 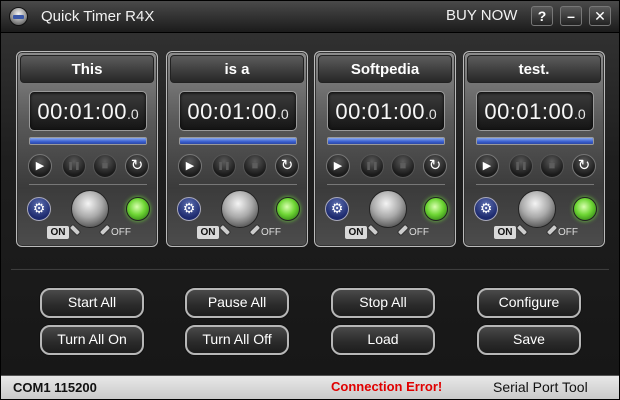 What do you see at coordinates (385, 69) in the screenshot?
I see `timer-name: Softpedia` at bounding box center [385, 69].